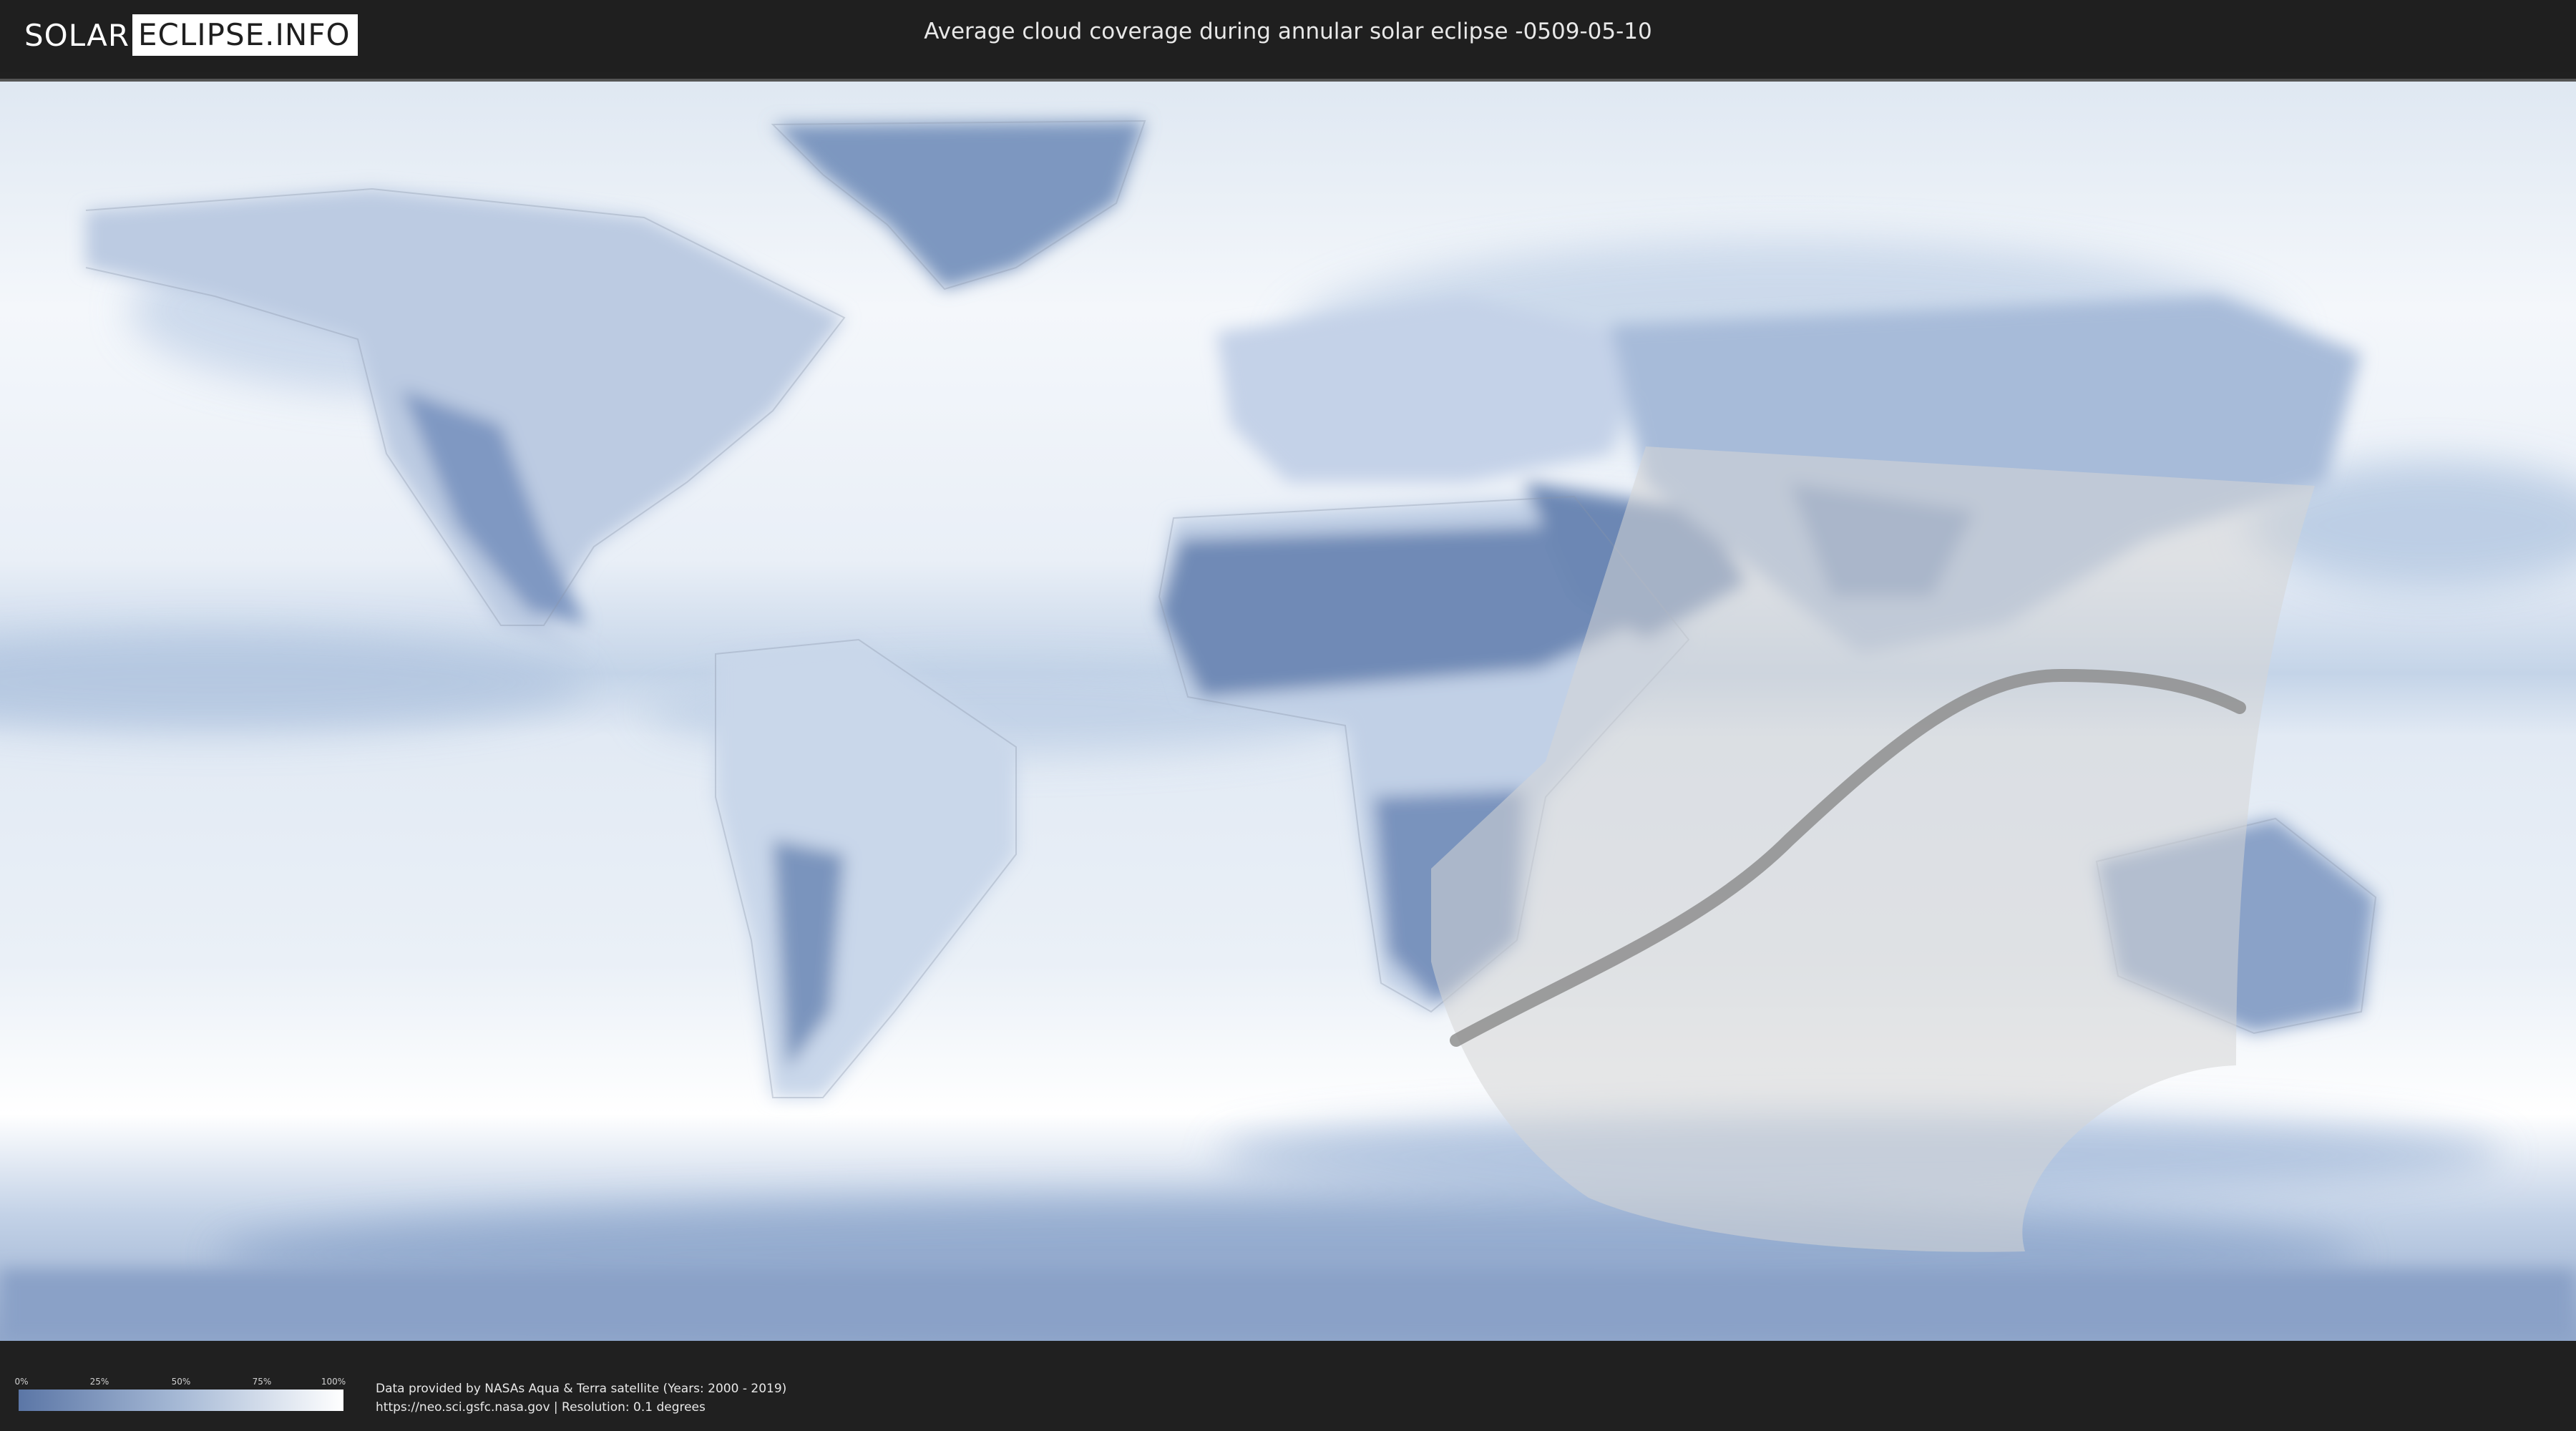 This screenshot has width=2576, height=1431. I want to click on legend-tick-50: 50%, so click(181, 1382).